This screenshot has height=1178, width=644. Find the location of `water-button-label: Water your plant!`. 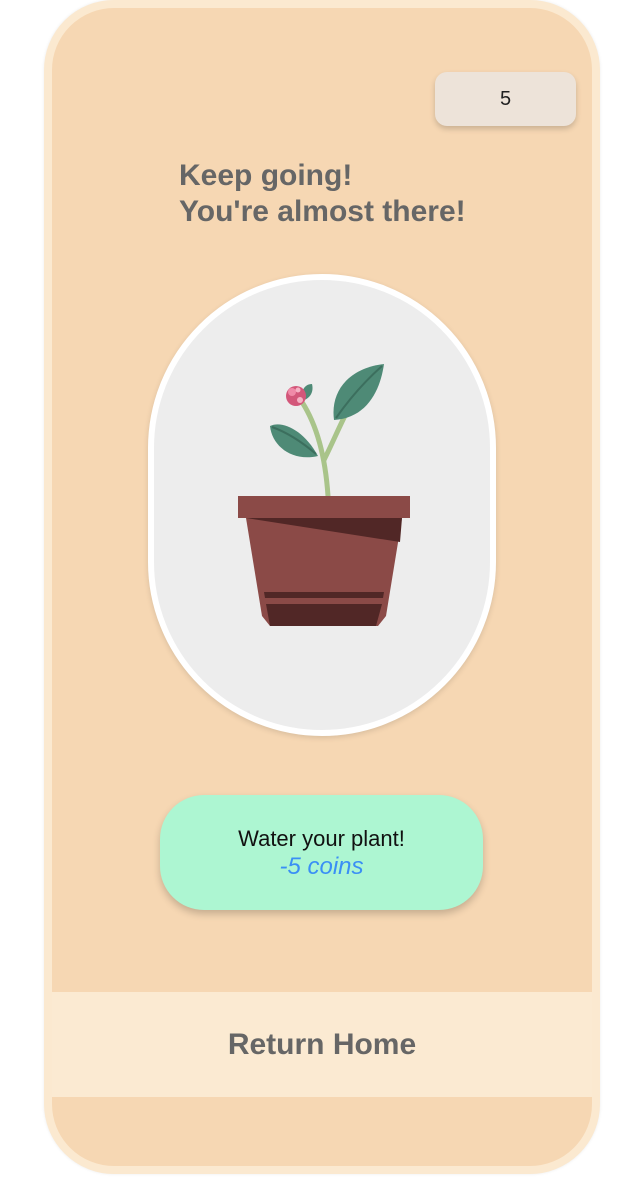

water-button-label: Water your plant! is located at coordinates (321, 838).